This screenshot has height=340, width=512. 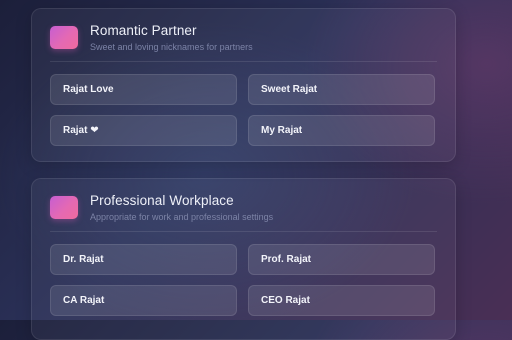 I want to click on card-title: Romantic Partner, so click(x=143, y=30).